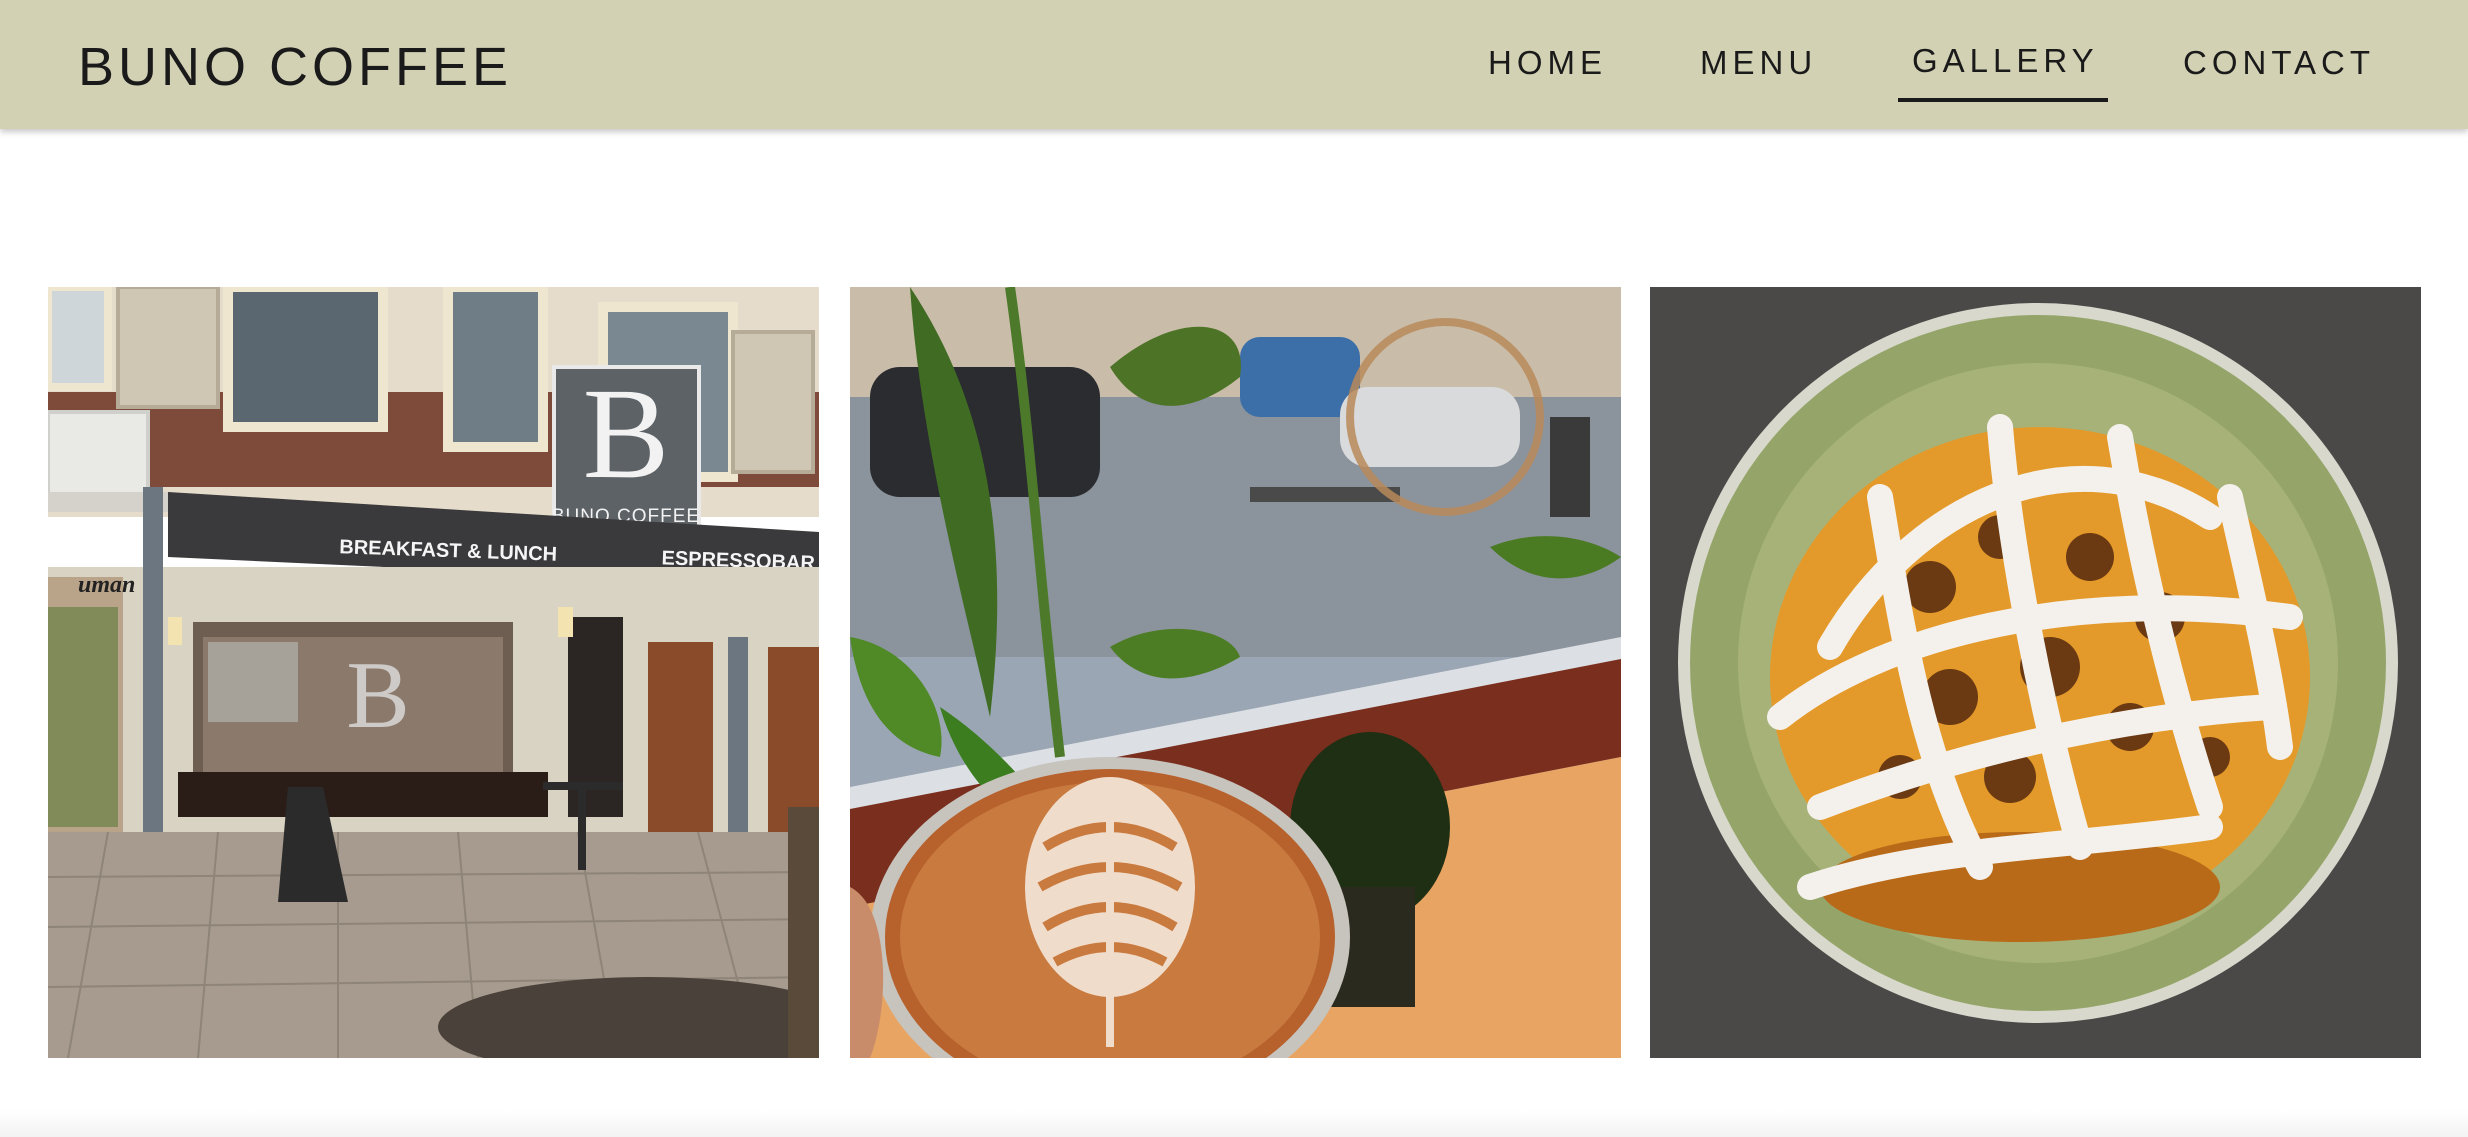 Image resolution: width=2468 pixels, height=1137 pixels. Describe the element at coordinates (1234, 1123) in the screenshot. I see `page-bottom-shade` at that location.